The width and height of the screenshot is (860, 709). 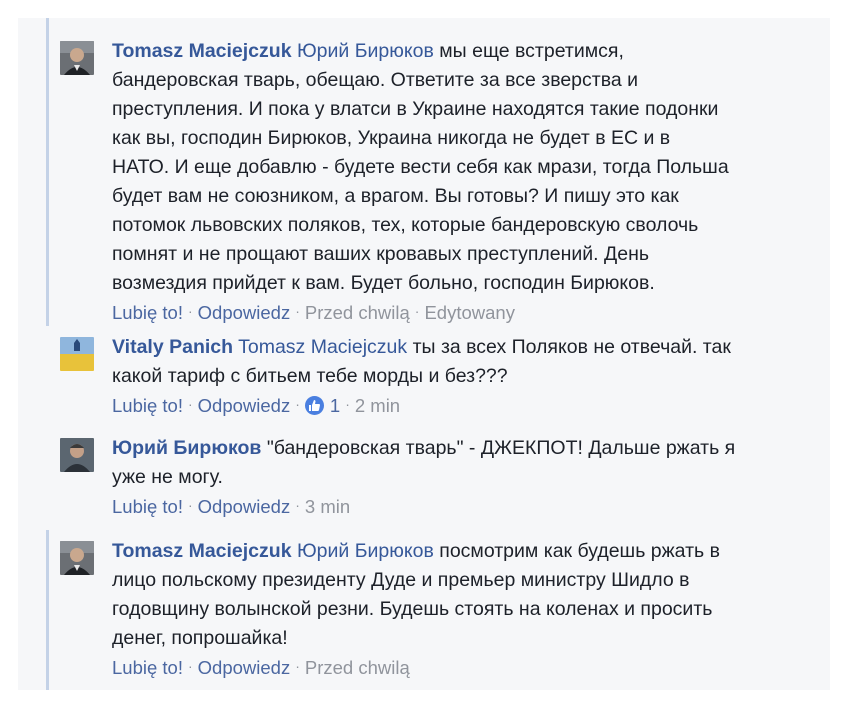 I want to click on timestamp: 2 min, so click(x=377, y=405).